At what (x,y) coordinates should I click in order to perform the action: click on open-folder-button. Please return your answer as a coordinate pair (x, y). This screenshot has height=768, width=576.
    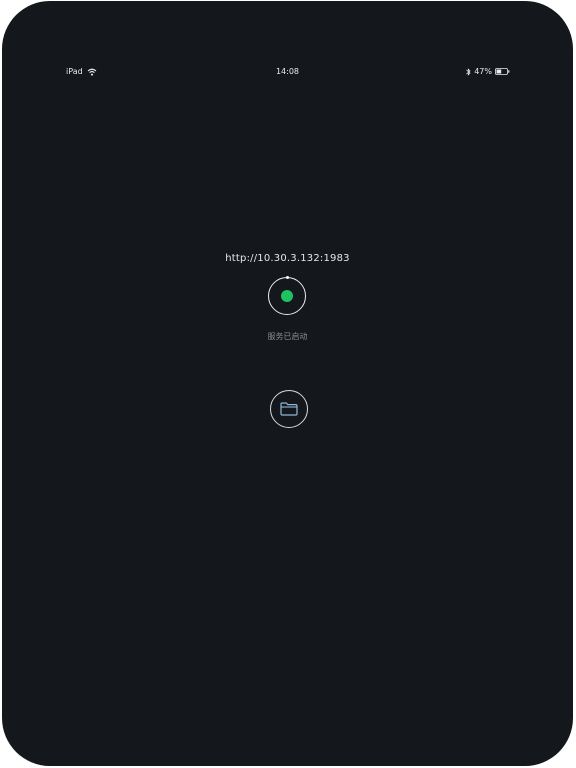
    Looking at the image, I should click on (289, 409).